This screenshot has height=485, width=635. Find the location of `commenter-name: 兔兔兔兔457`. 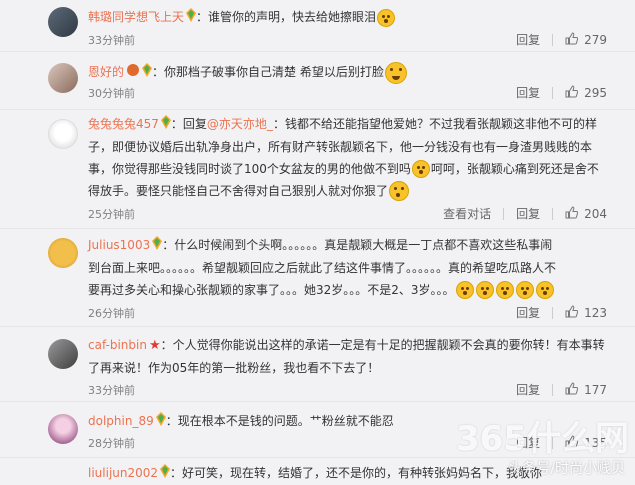

commenter-name: 兔兔兔兔457 is located at coordinates (123, 124).